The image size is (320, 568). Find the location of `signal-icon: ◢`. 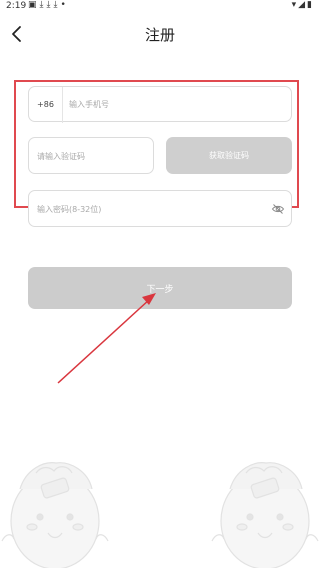

signal-icon: ◢ is located at coordinates (303, 5).